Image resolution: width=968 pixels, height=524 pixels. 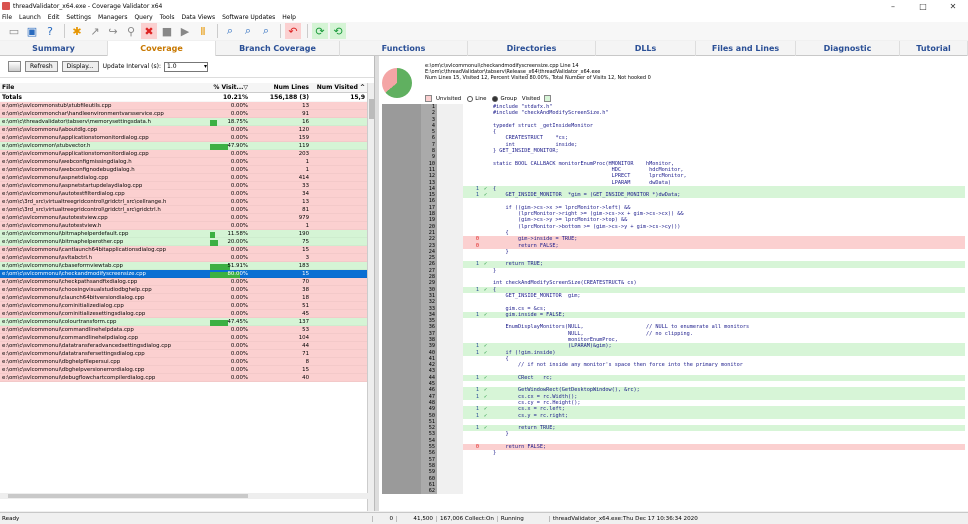 I want to click on save-icon: ▣, so click(x=32, y=31).